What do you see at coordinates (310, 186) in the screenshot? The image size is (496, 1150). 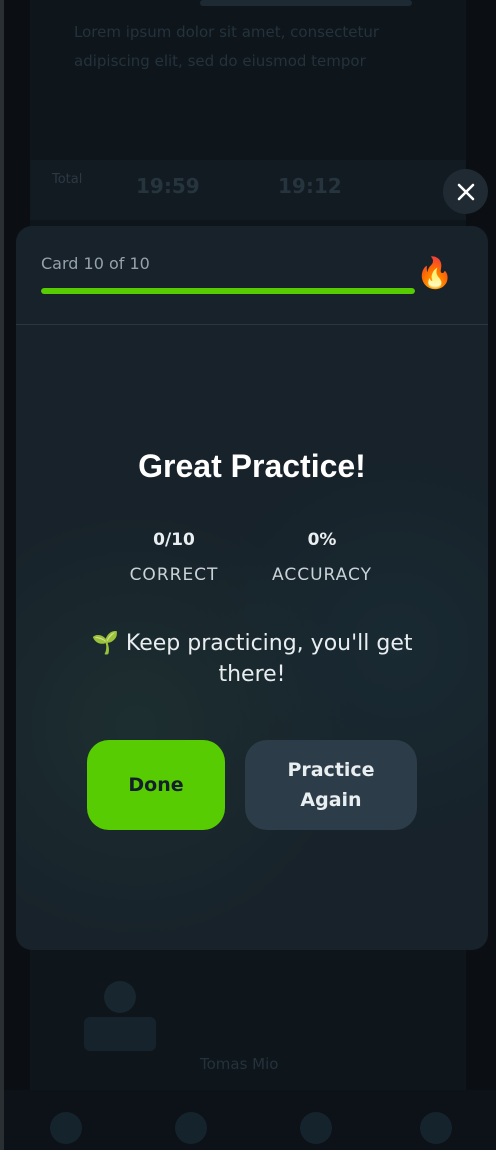 I see `background-stat-b: 19:12` at bounding box center [310, 186].